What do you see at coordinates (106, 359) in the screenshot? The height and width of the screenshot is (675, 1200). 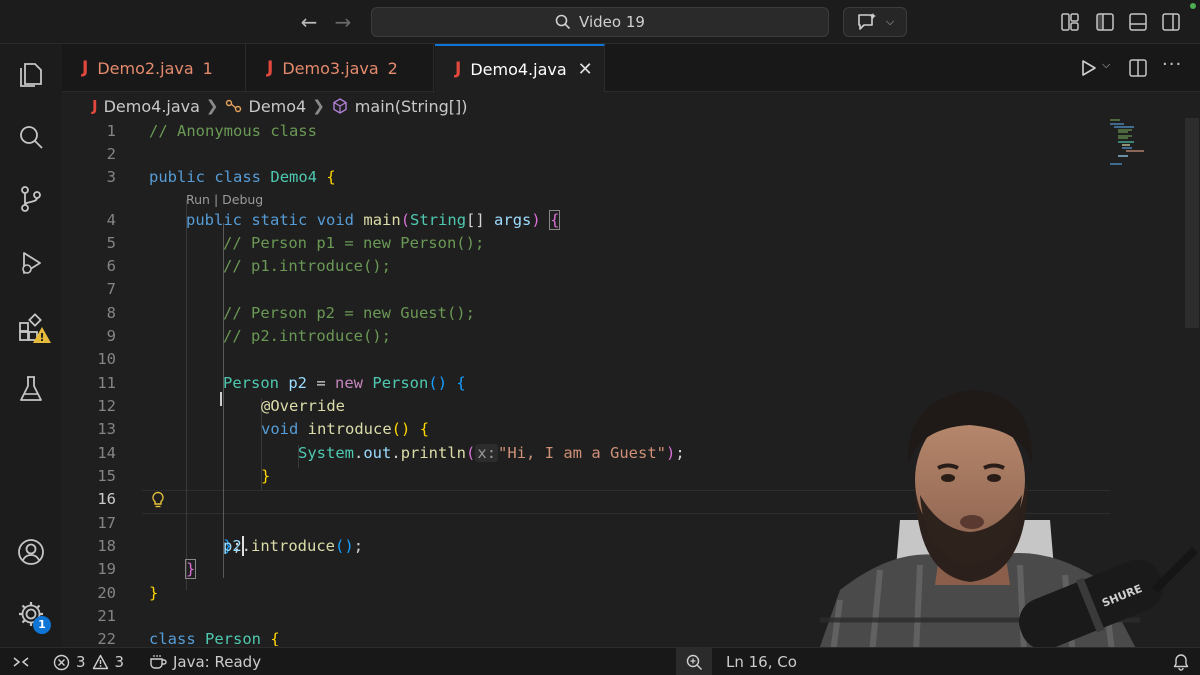 I see `line-number: 10` at bounding box center [106, 359].